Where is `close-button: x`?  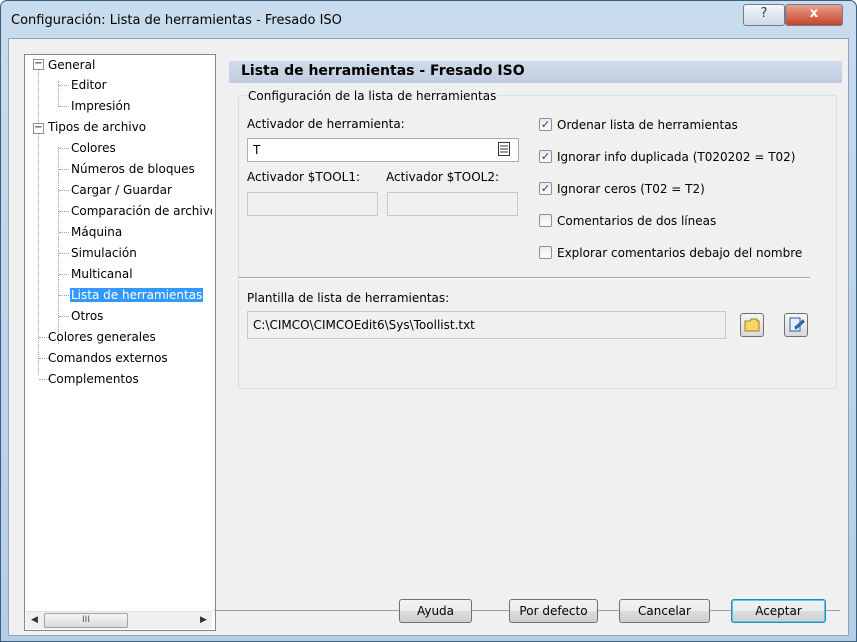
close-button: x is located at coordinates (814, 15).